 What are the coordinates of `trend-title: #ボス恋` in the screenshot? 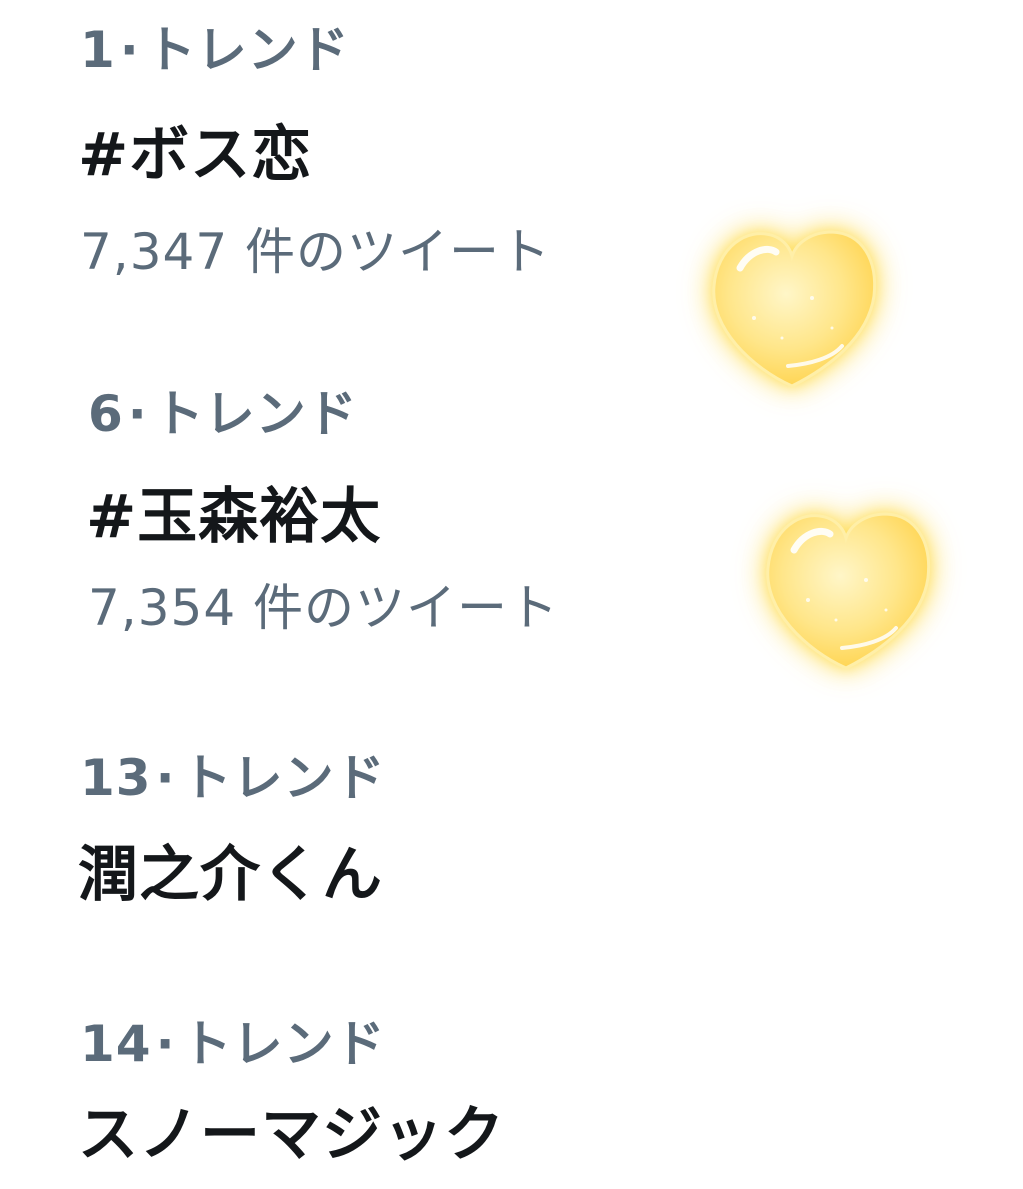 It's located at (195, 155).